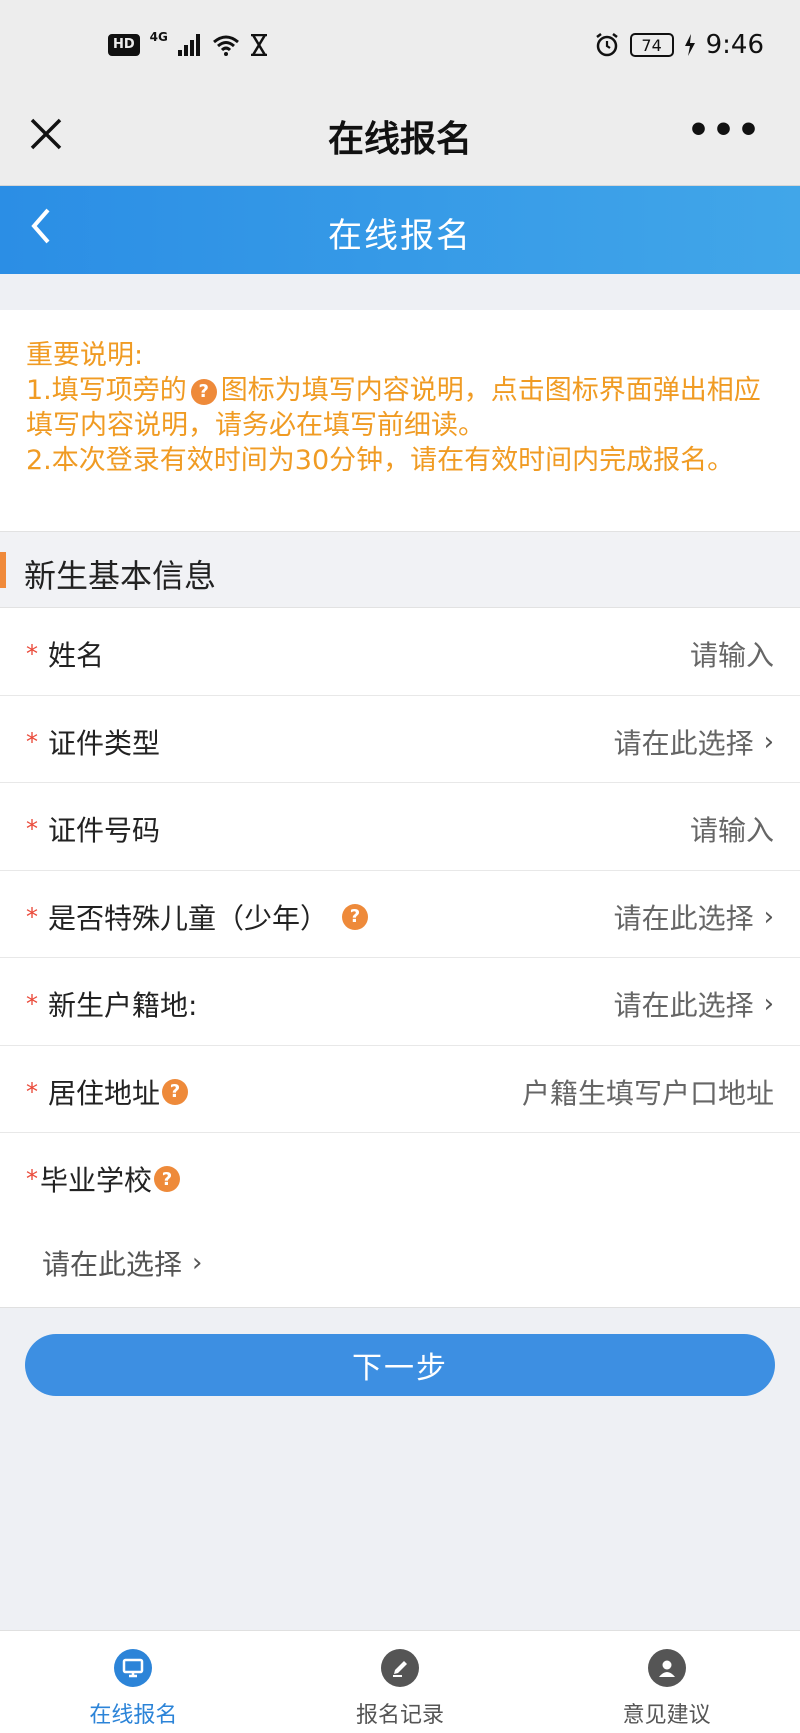 Image resolution: width=800 pixels, height=1733 pixels. What do you see at coordinates (400, 827) in the screenshot?
I see `field-id-number: * 证件号码 请输入` at bounding box center [400, 827].